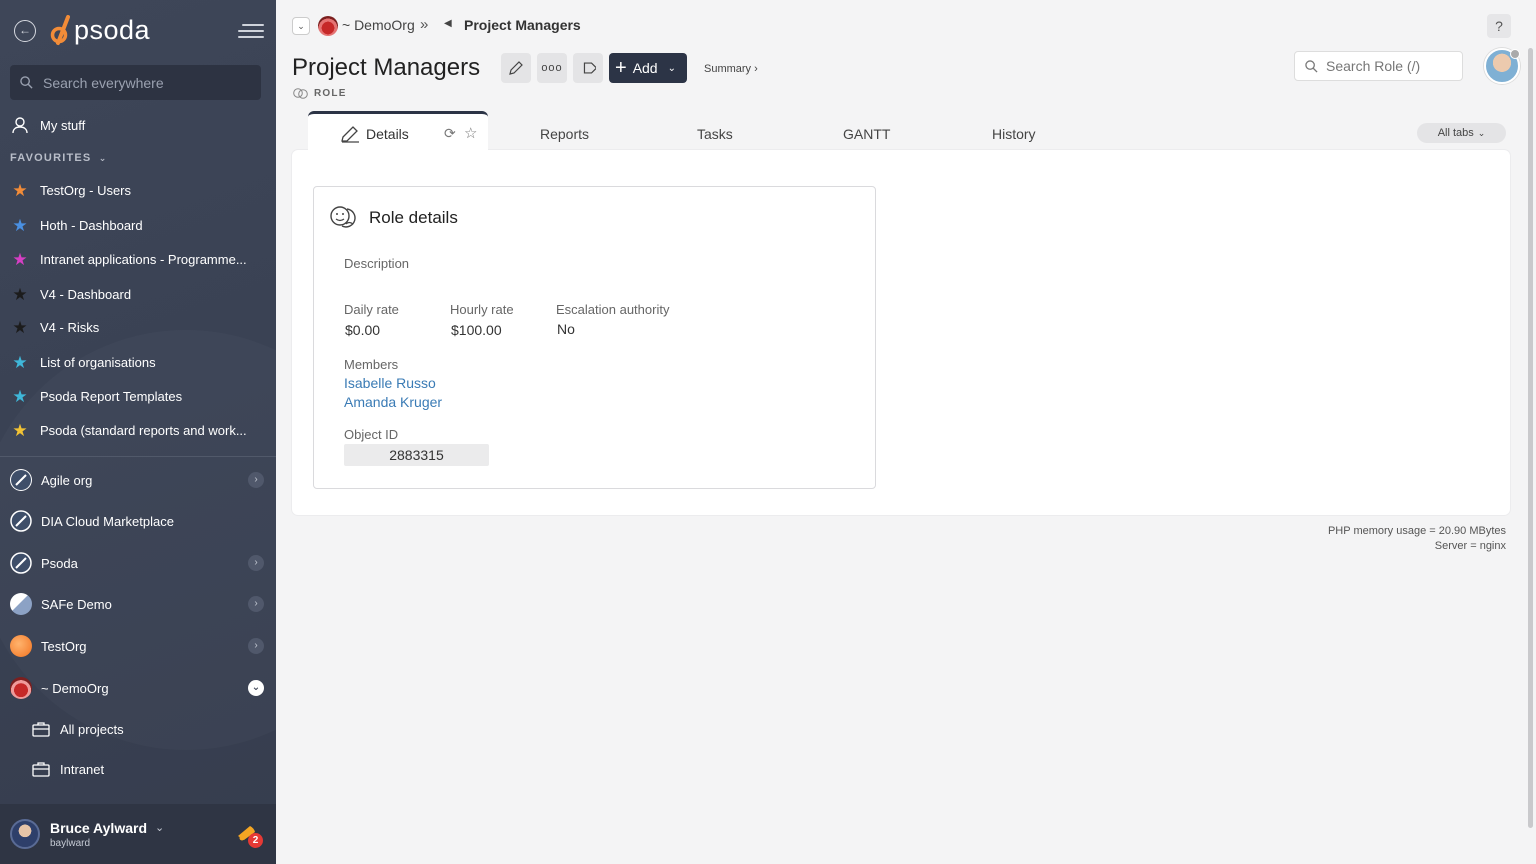  What do you see at coordinates (138, 480) in the screenshot?
I see `org-item-agile-org: Agile org ›` at bounding box center [138, 480].